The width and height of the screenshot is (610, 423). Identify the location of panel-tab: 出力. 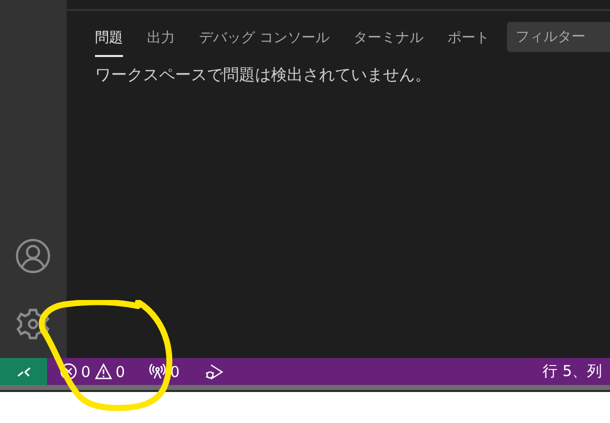
(161, 37).